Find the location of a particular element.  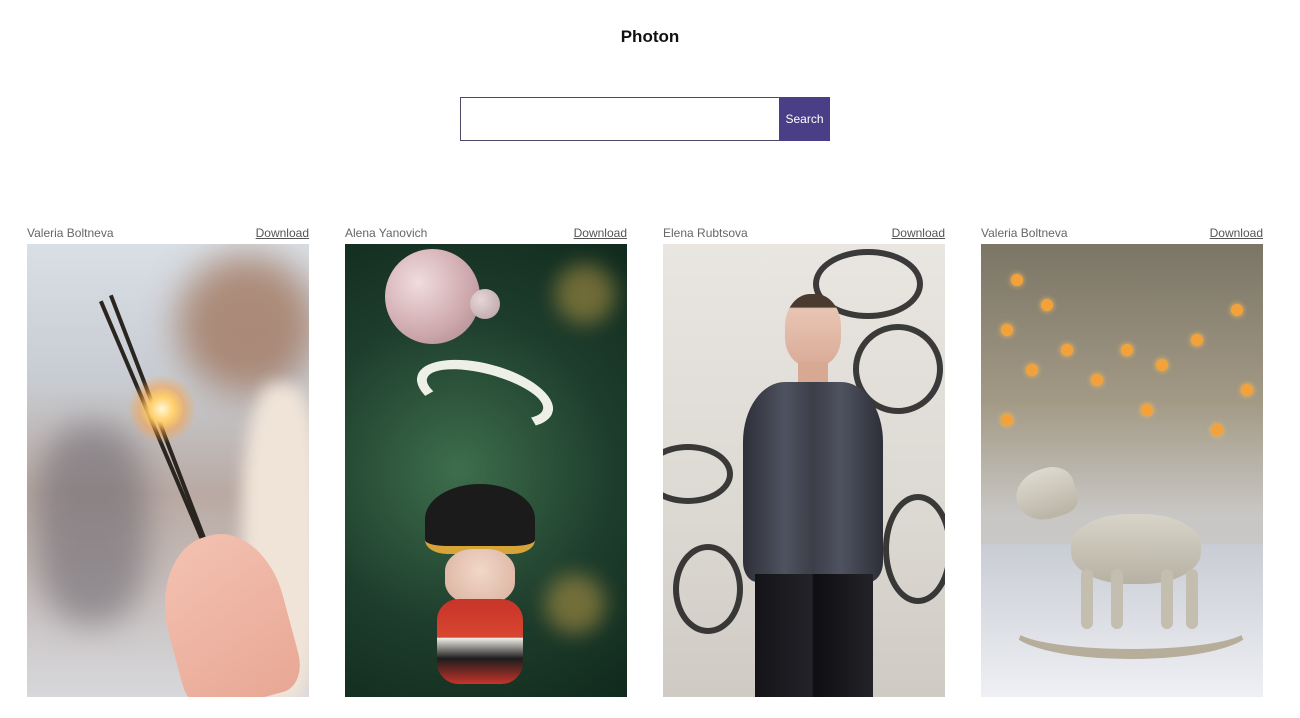

person-trousers is located at coordinates (814, 635).